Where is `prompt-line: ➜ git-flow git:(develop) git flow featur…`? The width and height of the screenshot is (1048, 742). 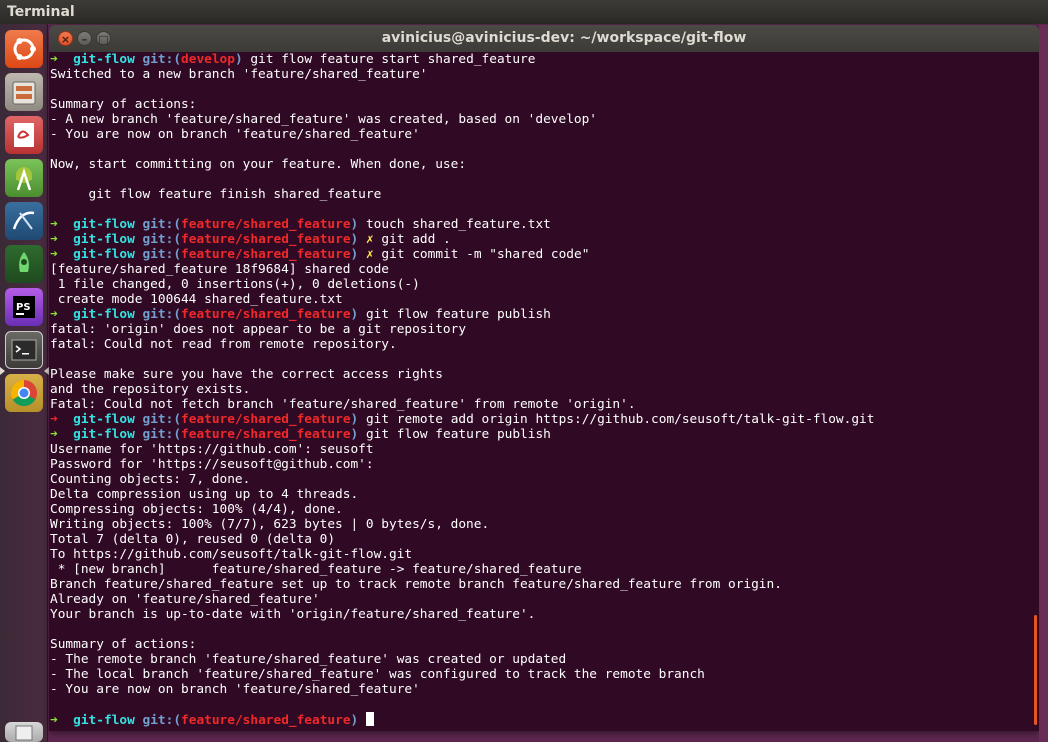
prompt-line: ➜ git-flow git:(develop) git flow featur… is located at coordinates (538, 59).